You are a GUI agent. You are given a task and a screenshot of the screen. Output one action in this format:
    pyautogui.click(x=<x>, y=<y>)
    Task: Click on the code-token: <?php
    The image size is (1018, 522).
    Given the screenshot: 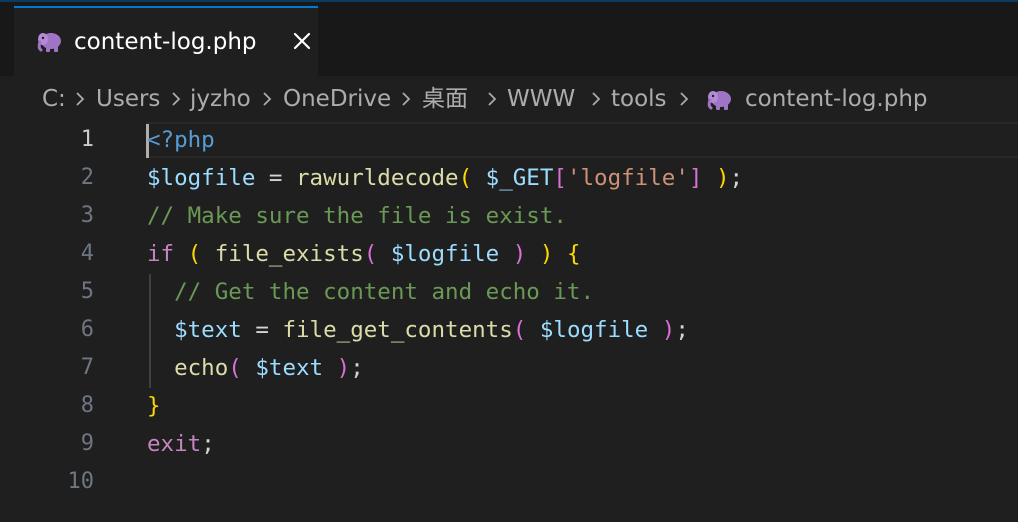 What is the action you would take?
    pyautogui.click(x=181, y=140)
    